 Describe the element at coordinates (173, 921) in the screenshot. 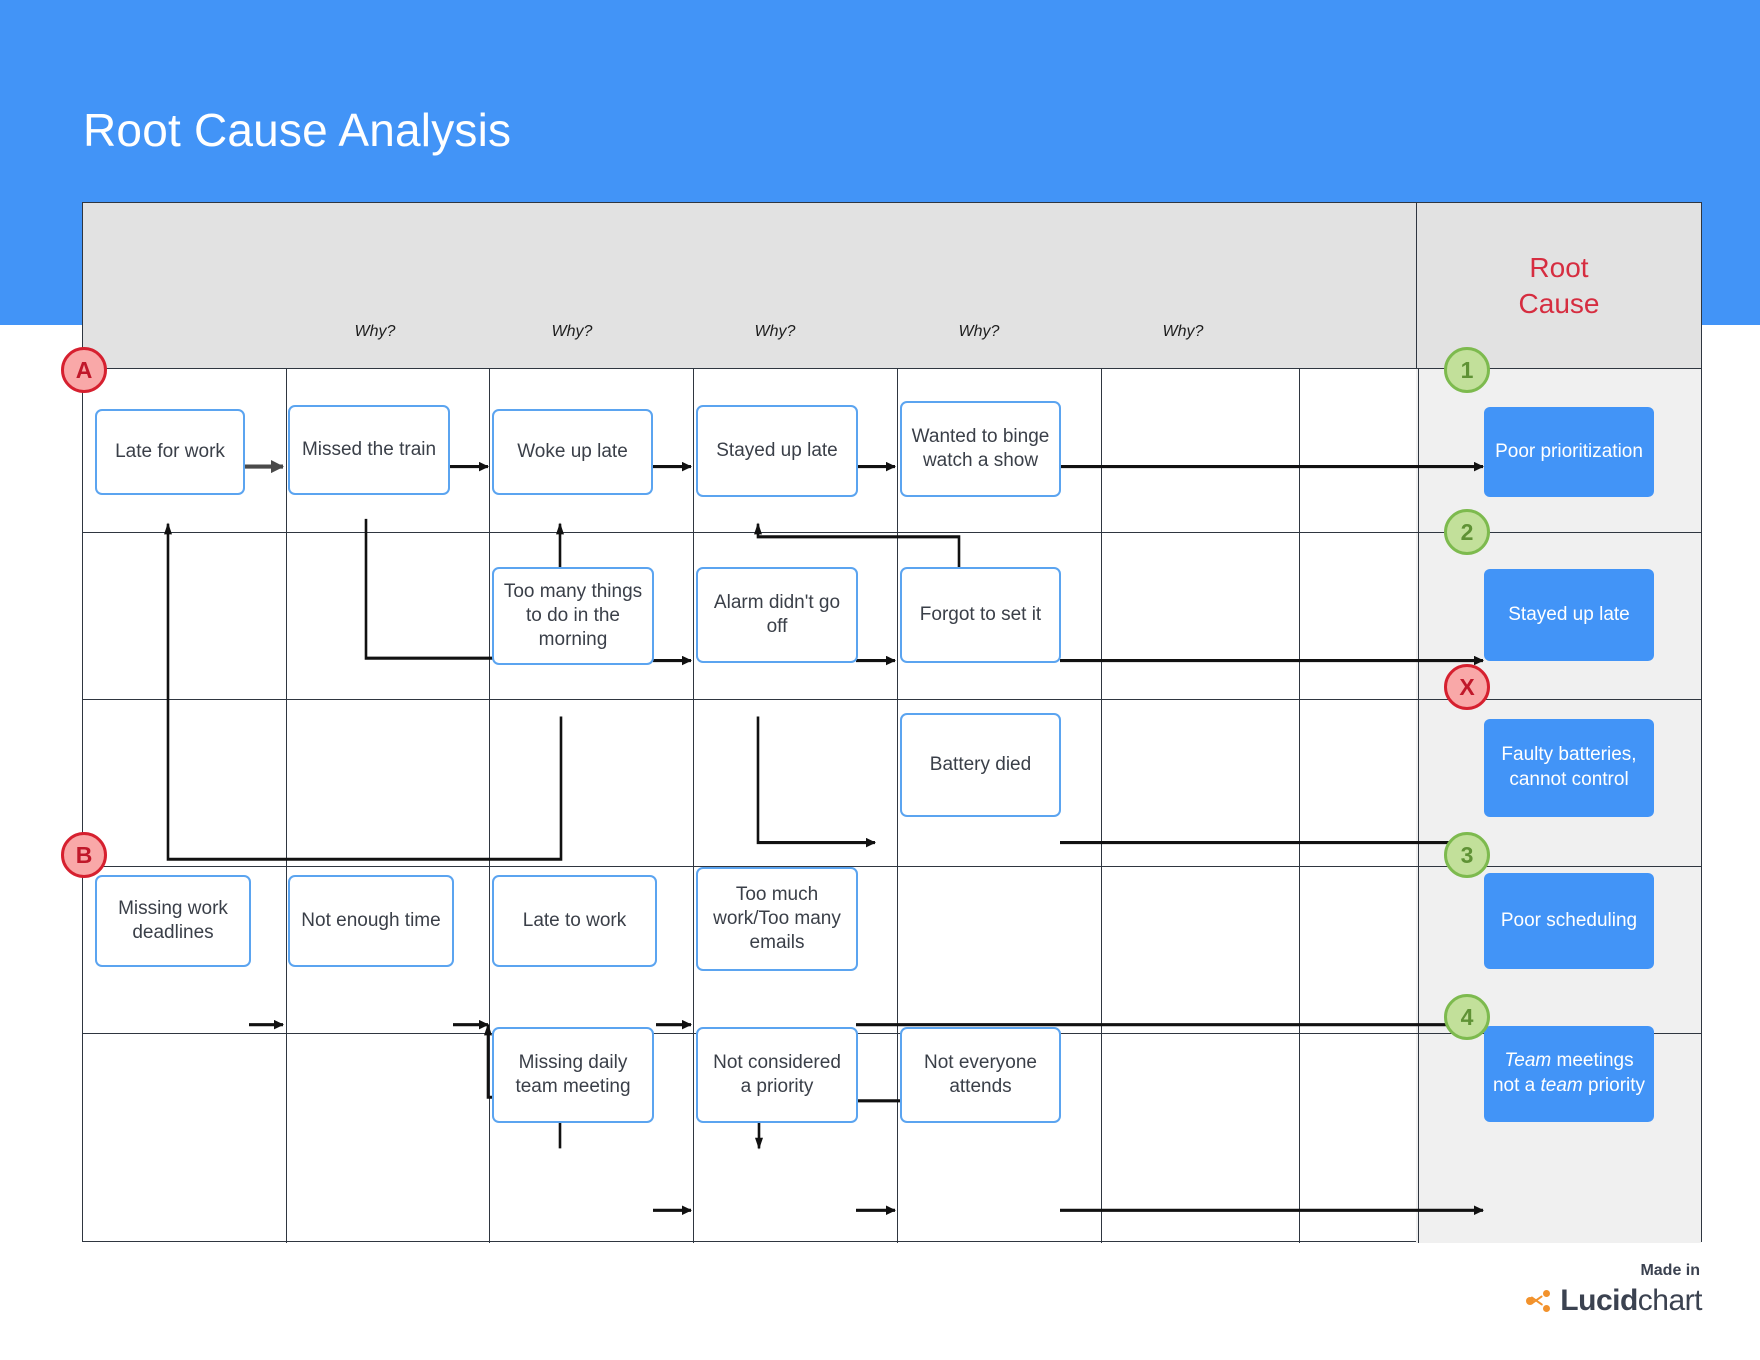

I see `node-missing-work-deadlines: Missing work deadlines` at that location.